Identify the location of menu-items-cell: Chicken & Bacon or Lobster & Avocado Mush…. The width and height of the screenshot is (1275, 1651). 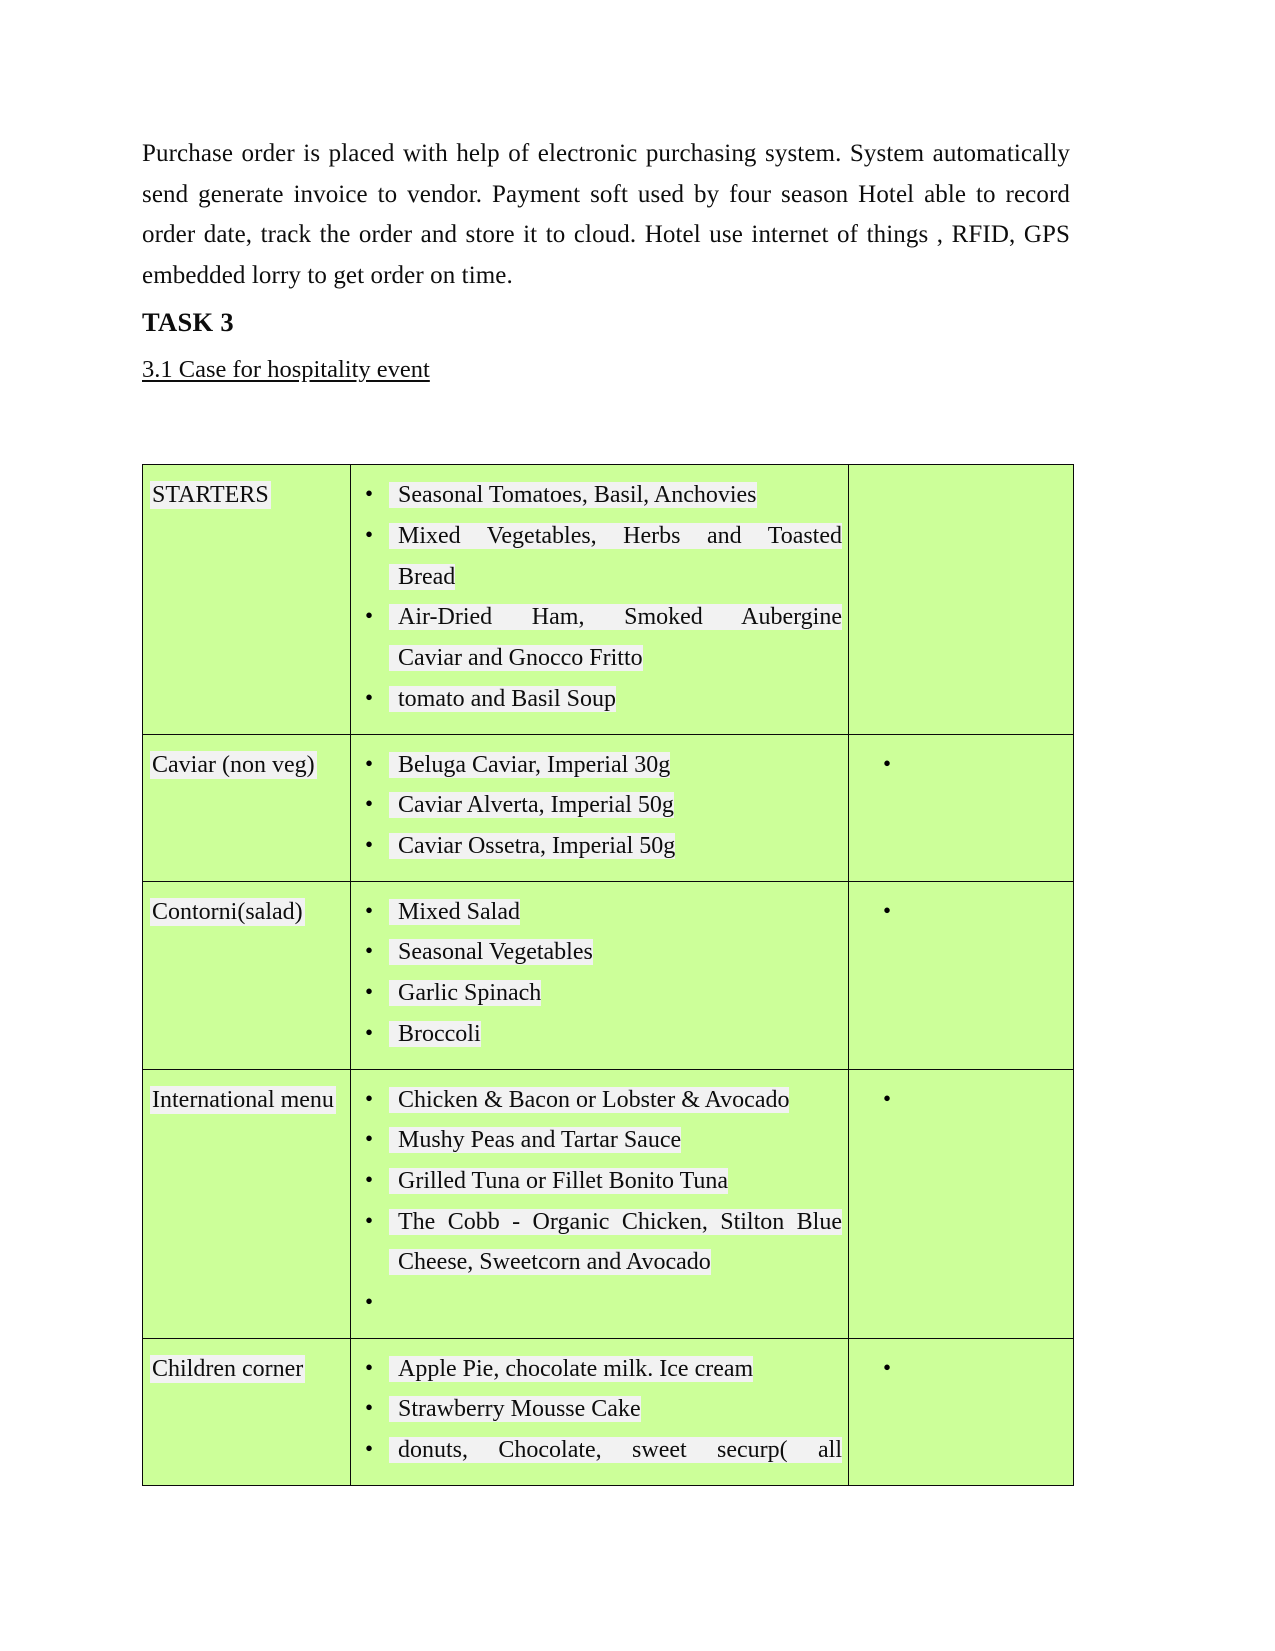
(599, 1203).